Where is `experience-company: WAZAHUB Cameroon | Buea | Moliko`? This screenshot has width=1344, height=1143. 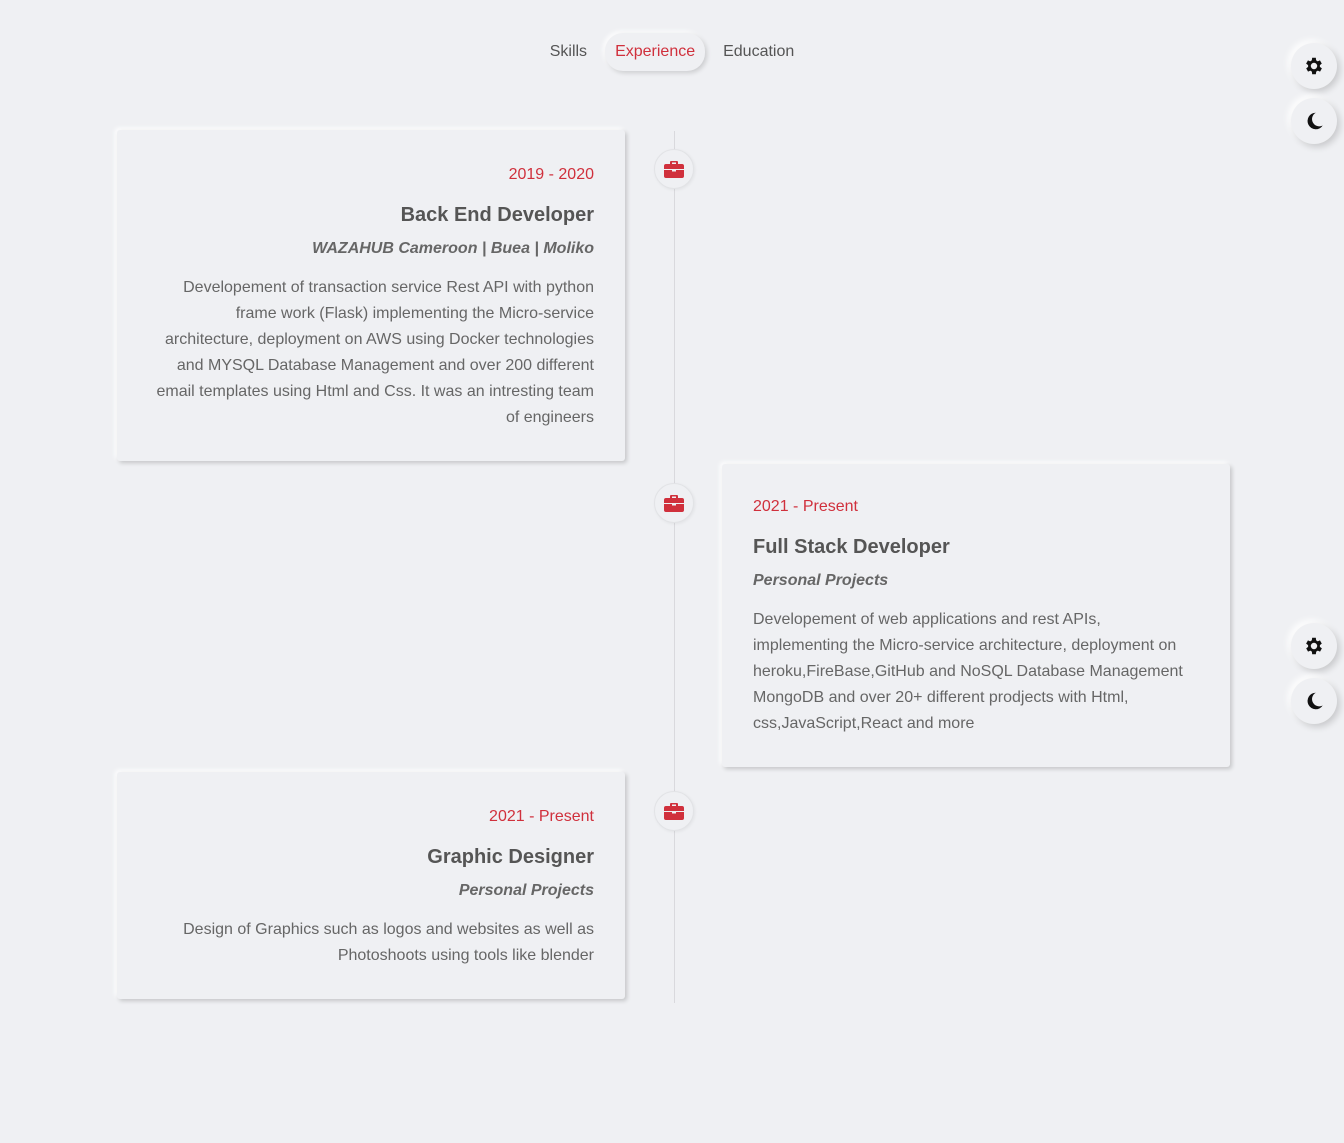 experience-company: WAZAHUB Cameroon | Buea | Moliko is located at coordinates (453, 248).